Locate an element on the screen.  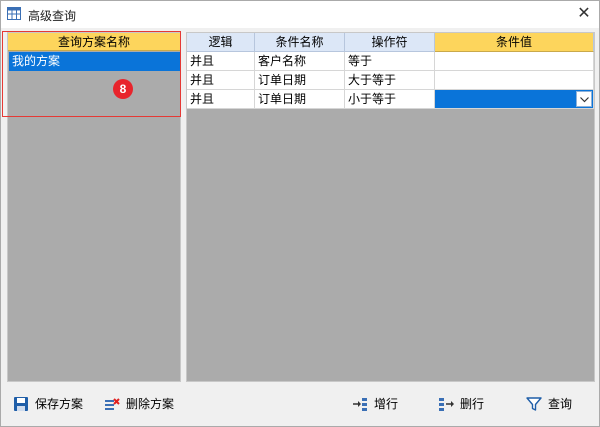
column-header-operator: 操作符 is located at coordinates (390, 42).